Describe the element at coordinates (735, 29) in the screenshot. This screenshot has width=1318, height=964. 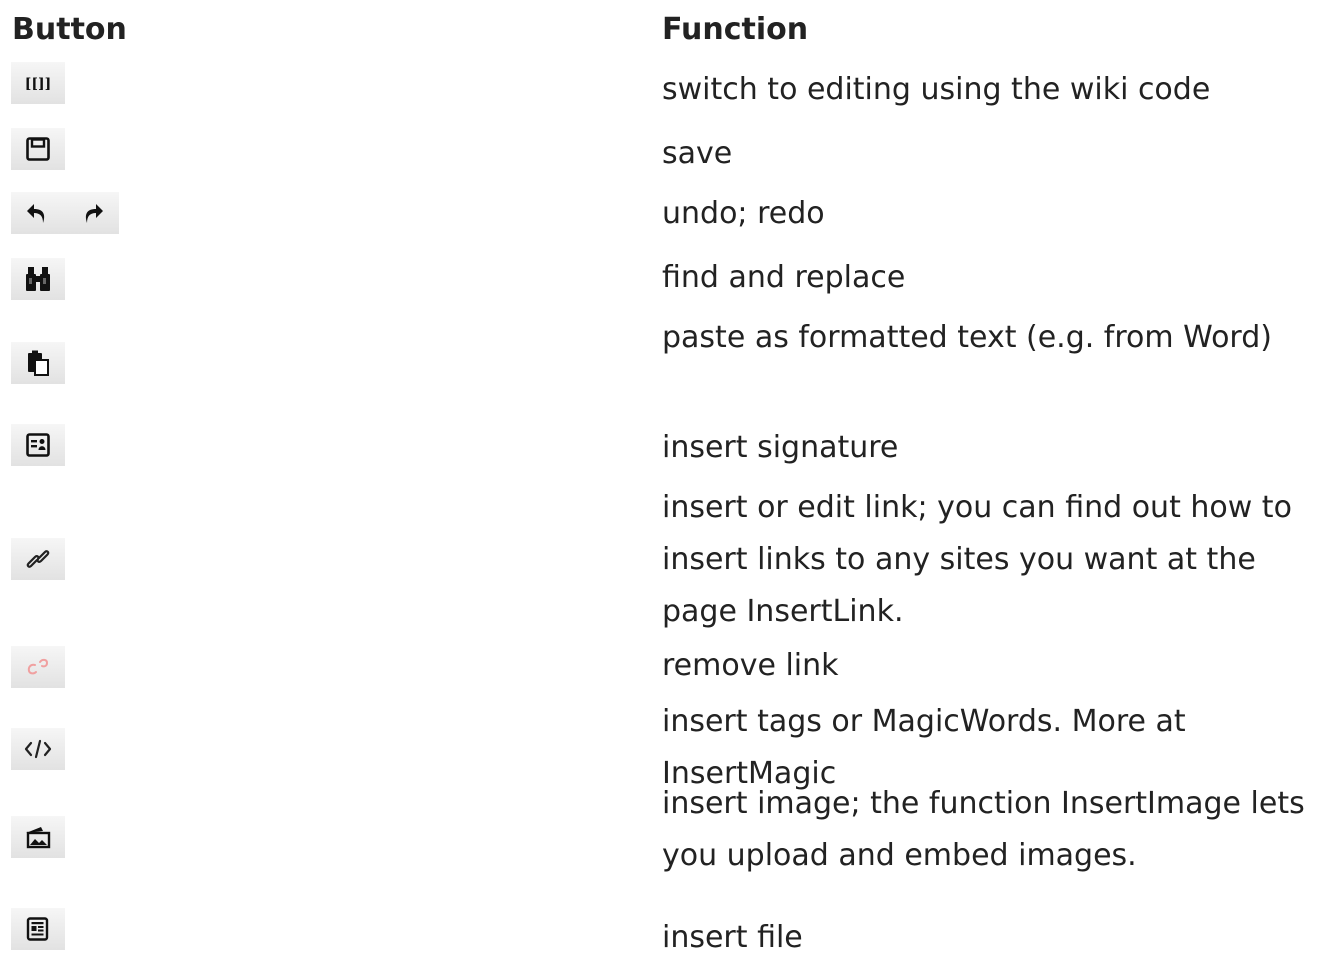
I see `column-header-function: Function` at that location.